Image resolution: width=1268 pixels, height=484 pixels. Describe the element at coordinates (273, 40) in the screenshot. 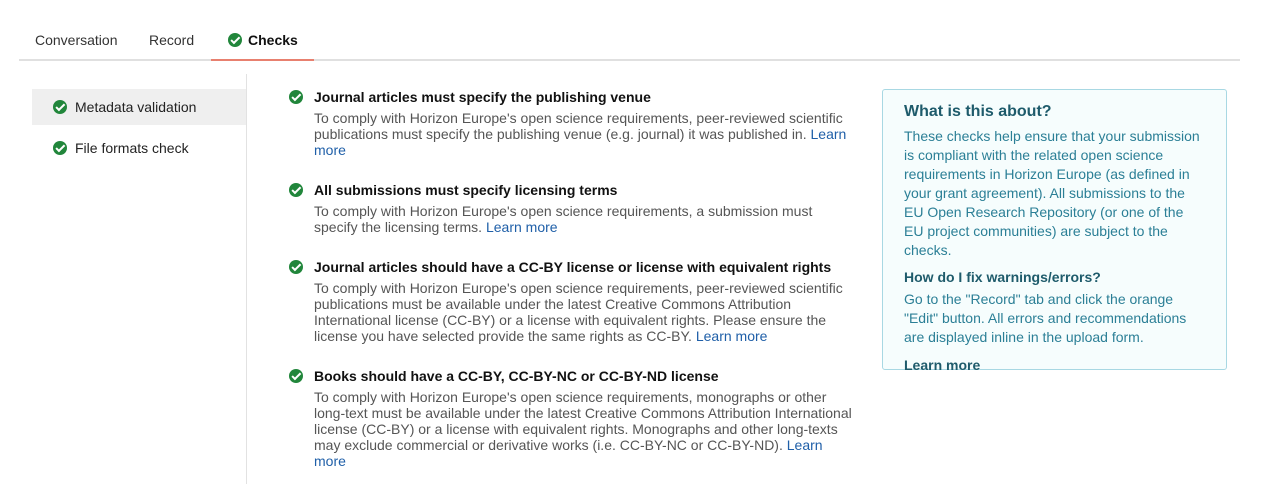

I see `tab-checks-label: Checks` at that location.